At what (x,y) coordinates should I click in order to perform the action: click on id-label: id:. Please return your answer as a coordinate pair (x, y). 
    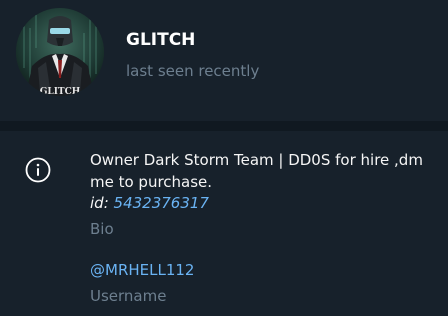
    Looking at the image, I should click on (99, 203).